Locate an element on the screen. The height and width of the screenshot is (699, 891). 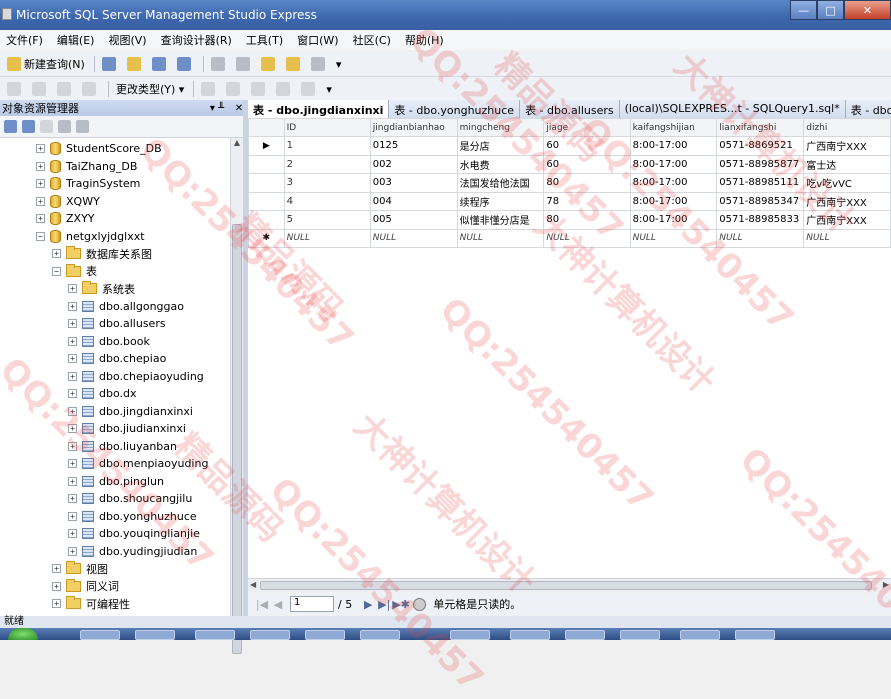
table-cell: 是分店 is located at coordinates (500, 146).